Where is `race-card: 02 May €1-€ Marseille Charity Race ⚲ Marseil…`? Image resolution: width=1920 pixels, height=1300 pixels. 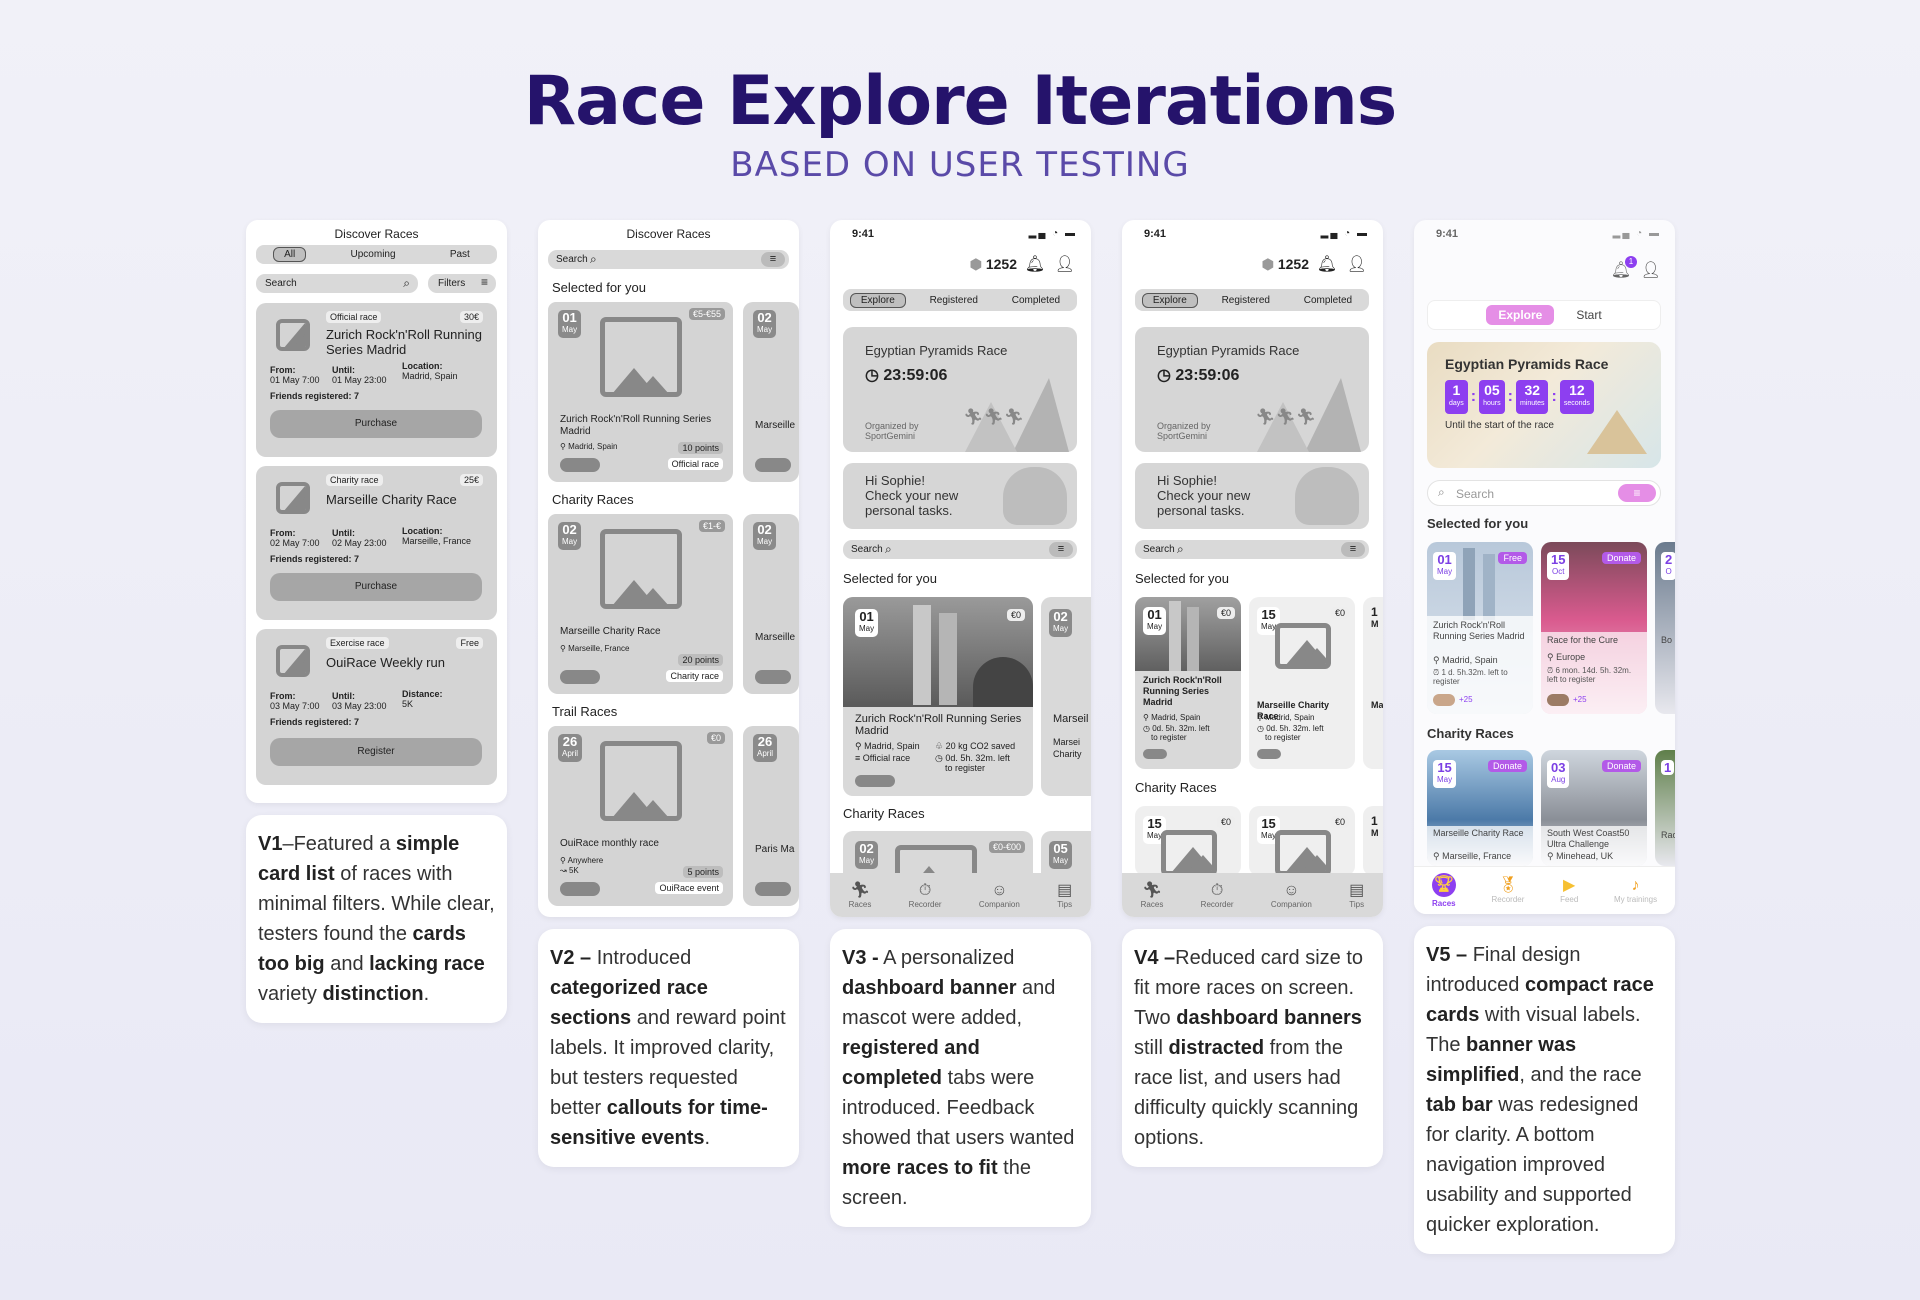
race-card: 02 May €1-€ Marseille Charity Race ⚲ Marseil… is located at coordinates (640, 604).